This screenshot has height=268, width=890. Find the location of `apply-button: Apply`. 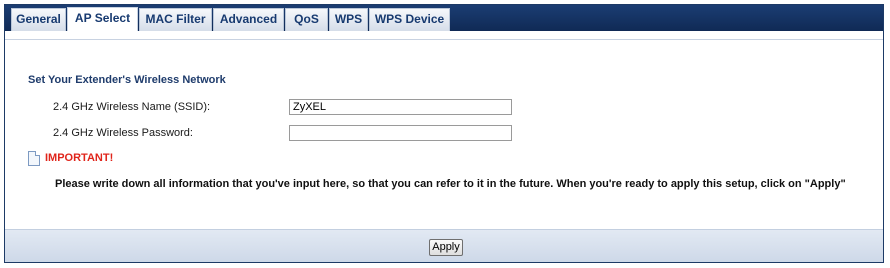

apply-button: Apply is located at coordinates (446, 247).